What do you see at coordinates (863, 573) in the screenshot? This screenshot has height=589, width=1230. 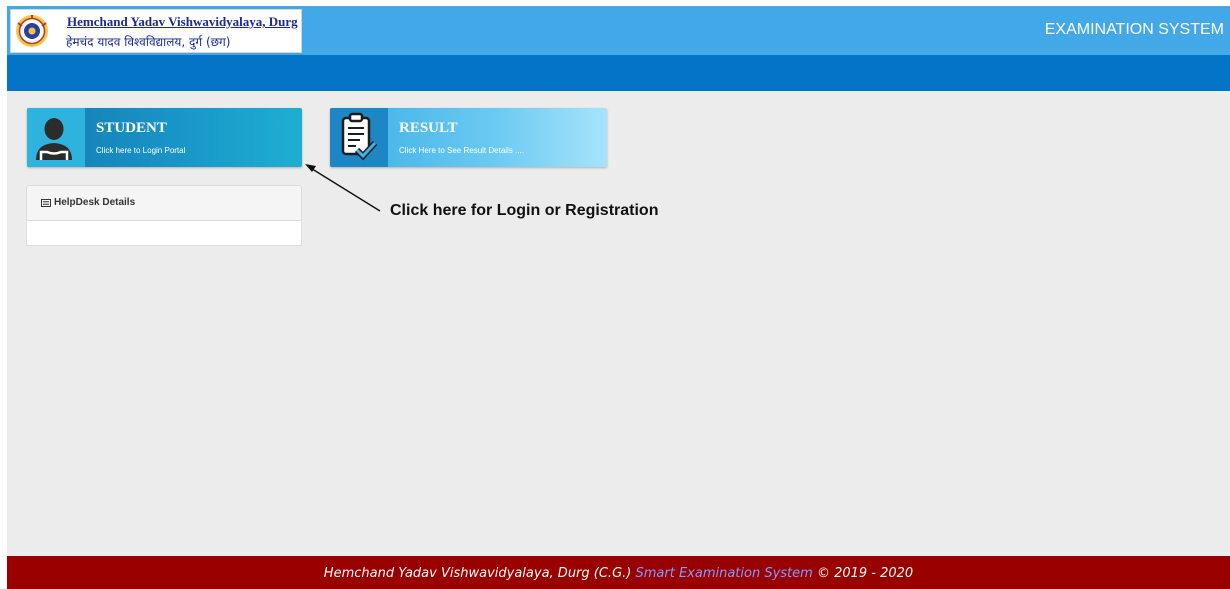 I see `footer-years: © 2019 - 2020` at bounding box center [863, 573].